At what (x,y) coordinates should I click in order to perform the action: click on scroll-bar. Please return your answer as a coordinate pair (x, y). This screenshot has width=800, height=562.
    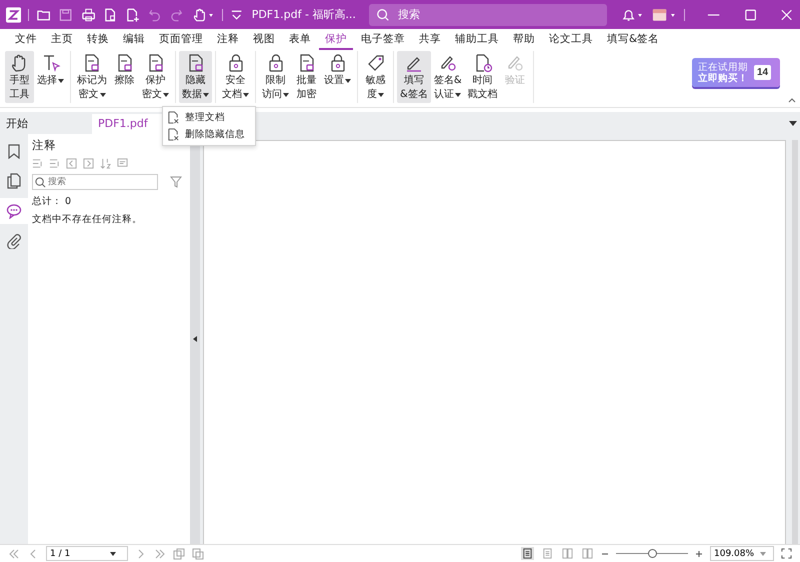
    Looking at the image, I should click on (795, 342).